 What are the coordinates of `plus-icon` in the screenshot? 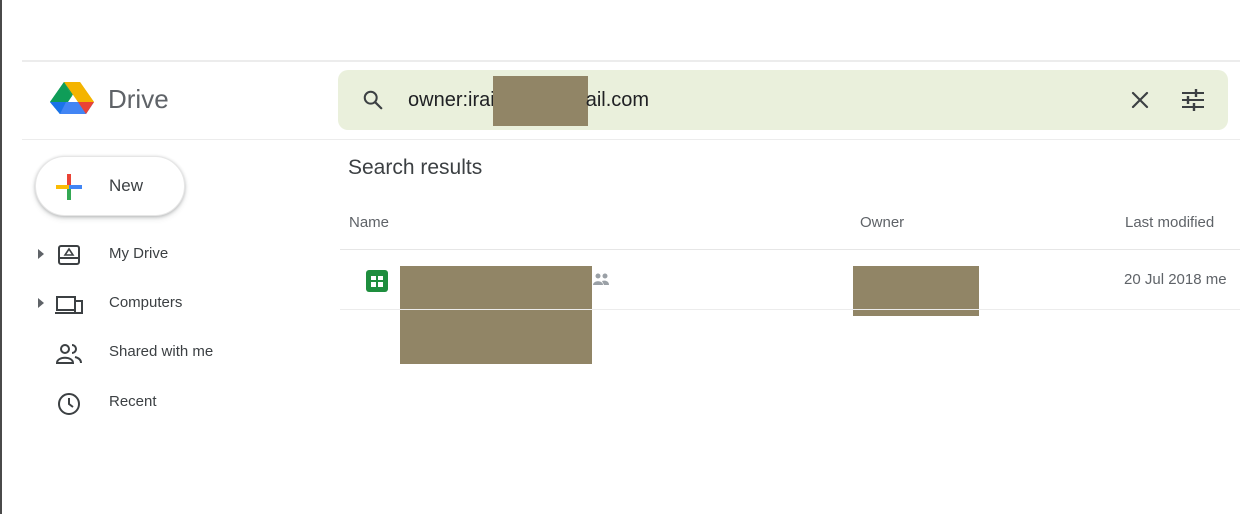 It's located at (69, 187).